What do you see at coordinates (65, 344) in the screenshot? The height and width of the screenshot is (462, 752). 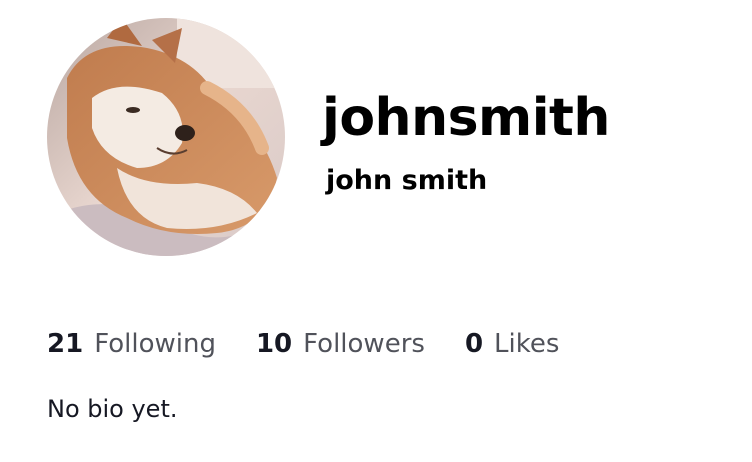 I see `following-count: 21` at bounding box center [65, 344].